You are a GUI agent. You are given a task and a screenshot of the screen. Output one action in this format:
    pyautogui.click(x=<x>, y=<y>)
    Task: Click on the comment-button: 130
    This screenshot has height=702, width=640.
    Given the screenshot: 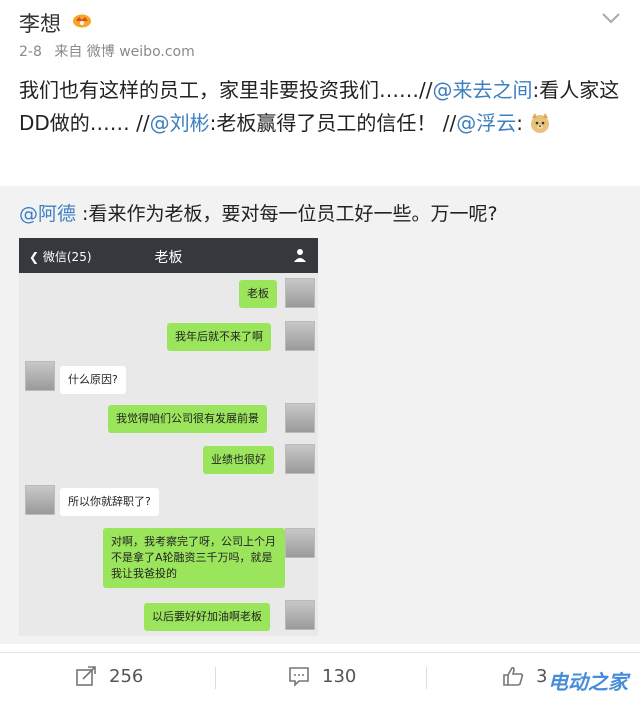 What is the action you would take?
    pyautogui.click(x=322, y=678)
    